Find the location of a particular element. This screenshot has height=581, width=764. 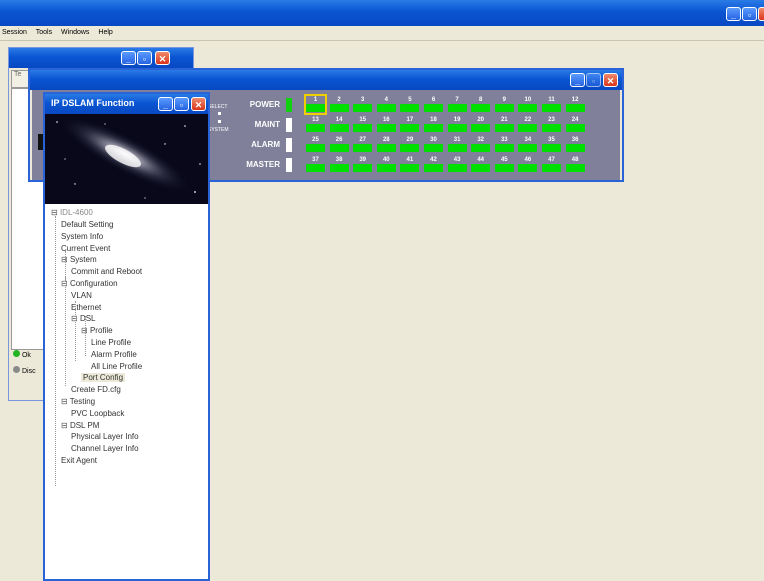

close-button is located at coordinates (761, 14).